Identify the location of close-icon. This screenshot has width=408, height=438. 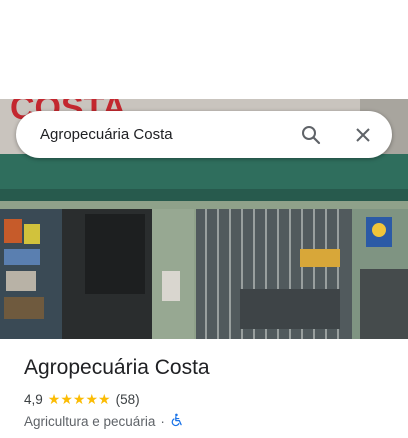
(363, 135).